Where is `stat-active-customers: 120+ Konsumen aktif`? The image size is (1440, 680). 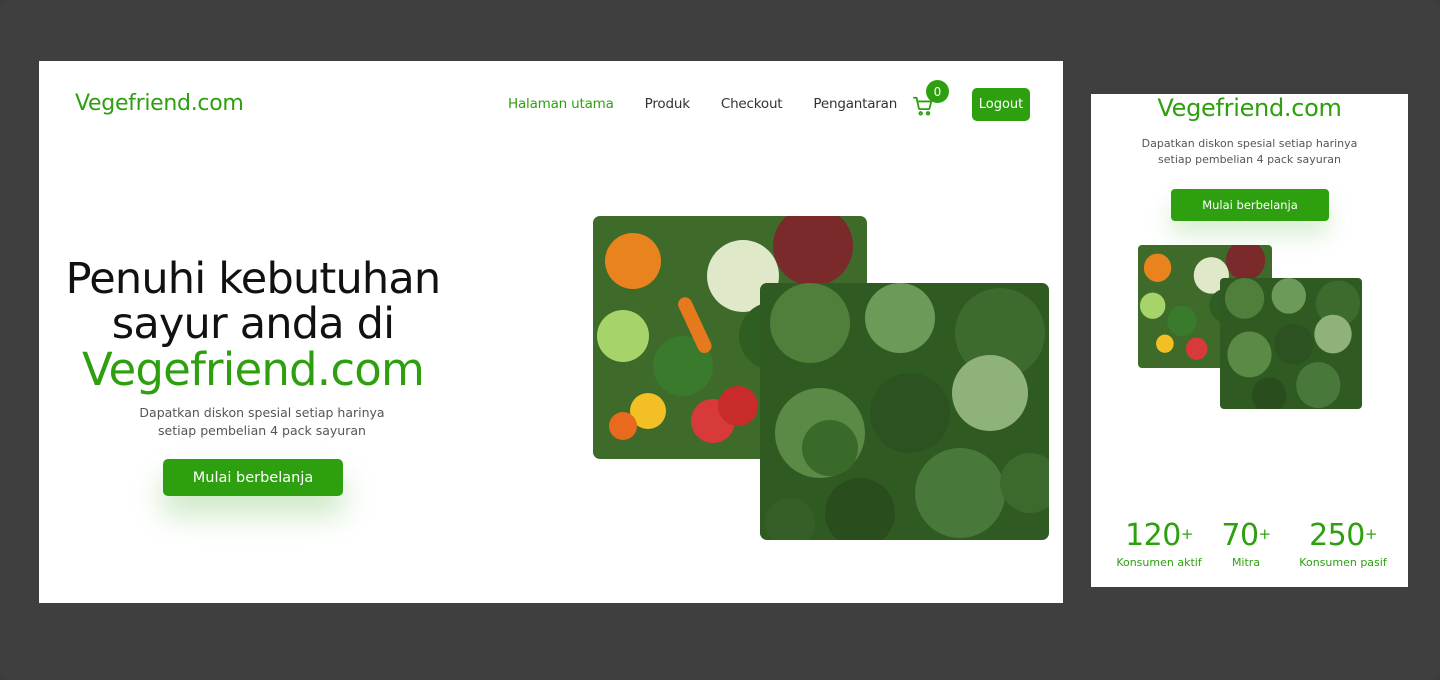 stat-active-customers: 120+ Konsumen aktif is located at coordinates (1159, 543).